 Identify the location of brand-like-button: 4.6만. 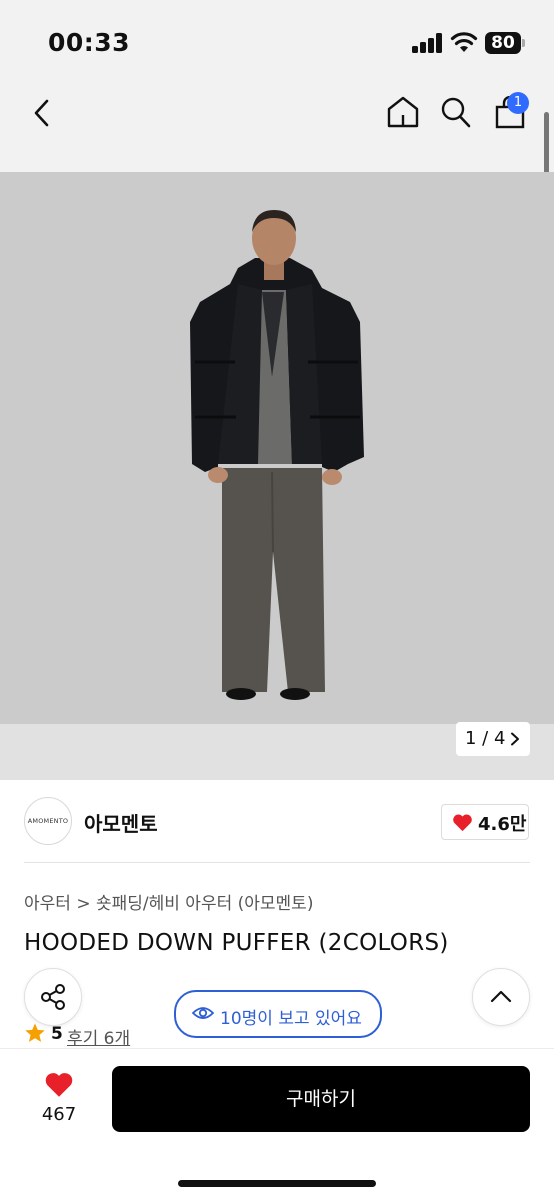
(485, 822).